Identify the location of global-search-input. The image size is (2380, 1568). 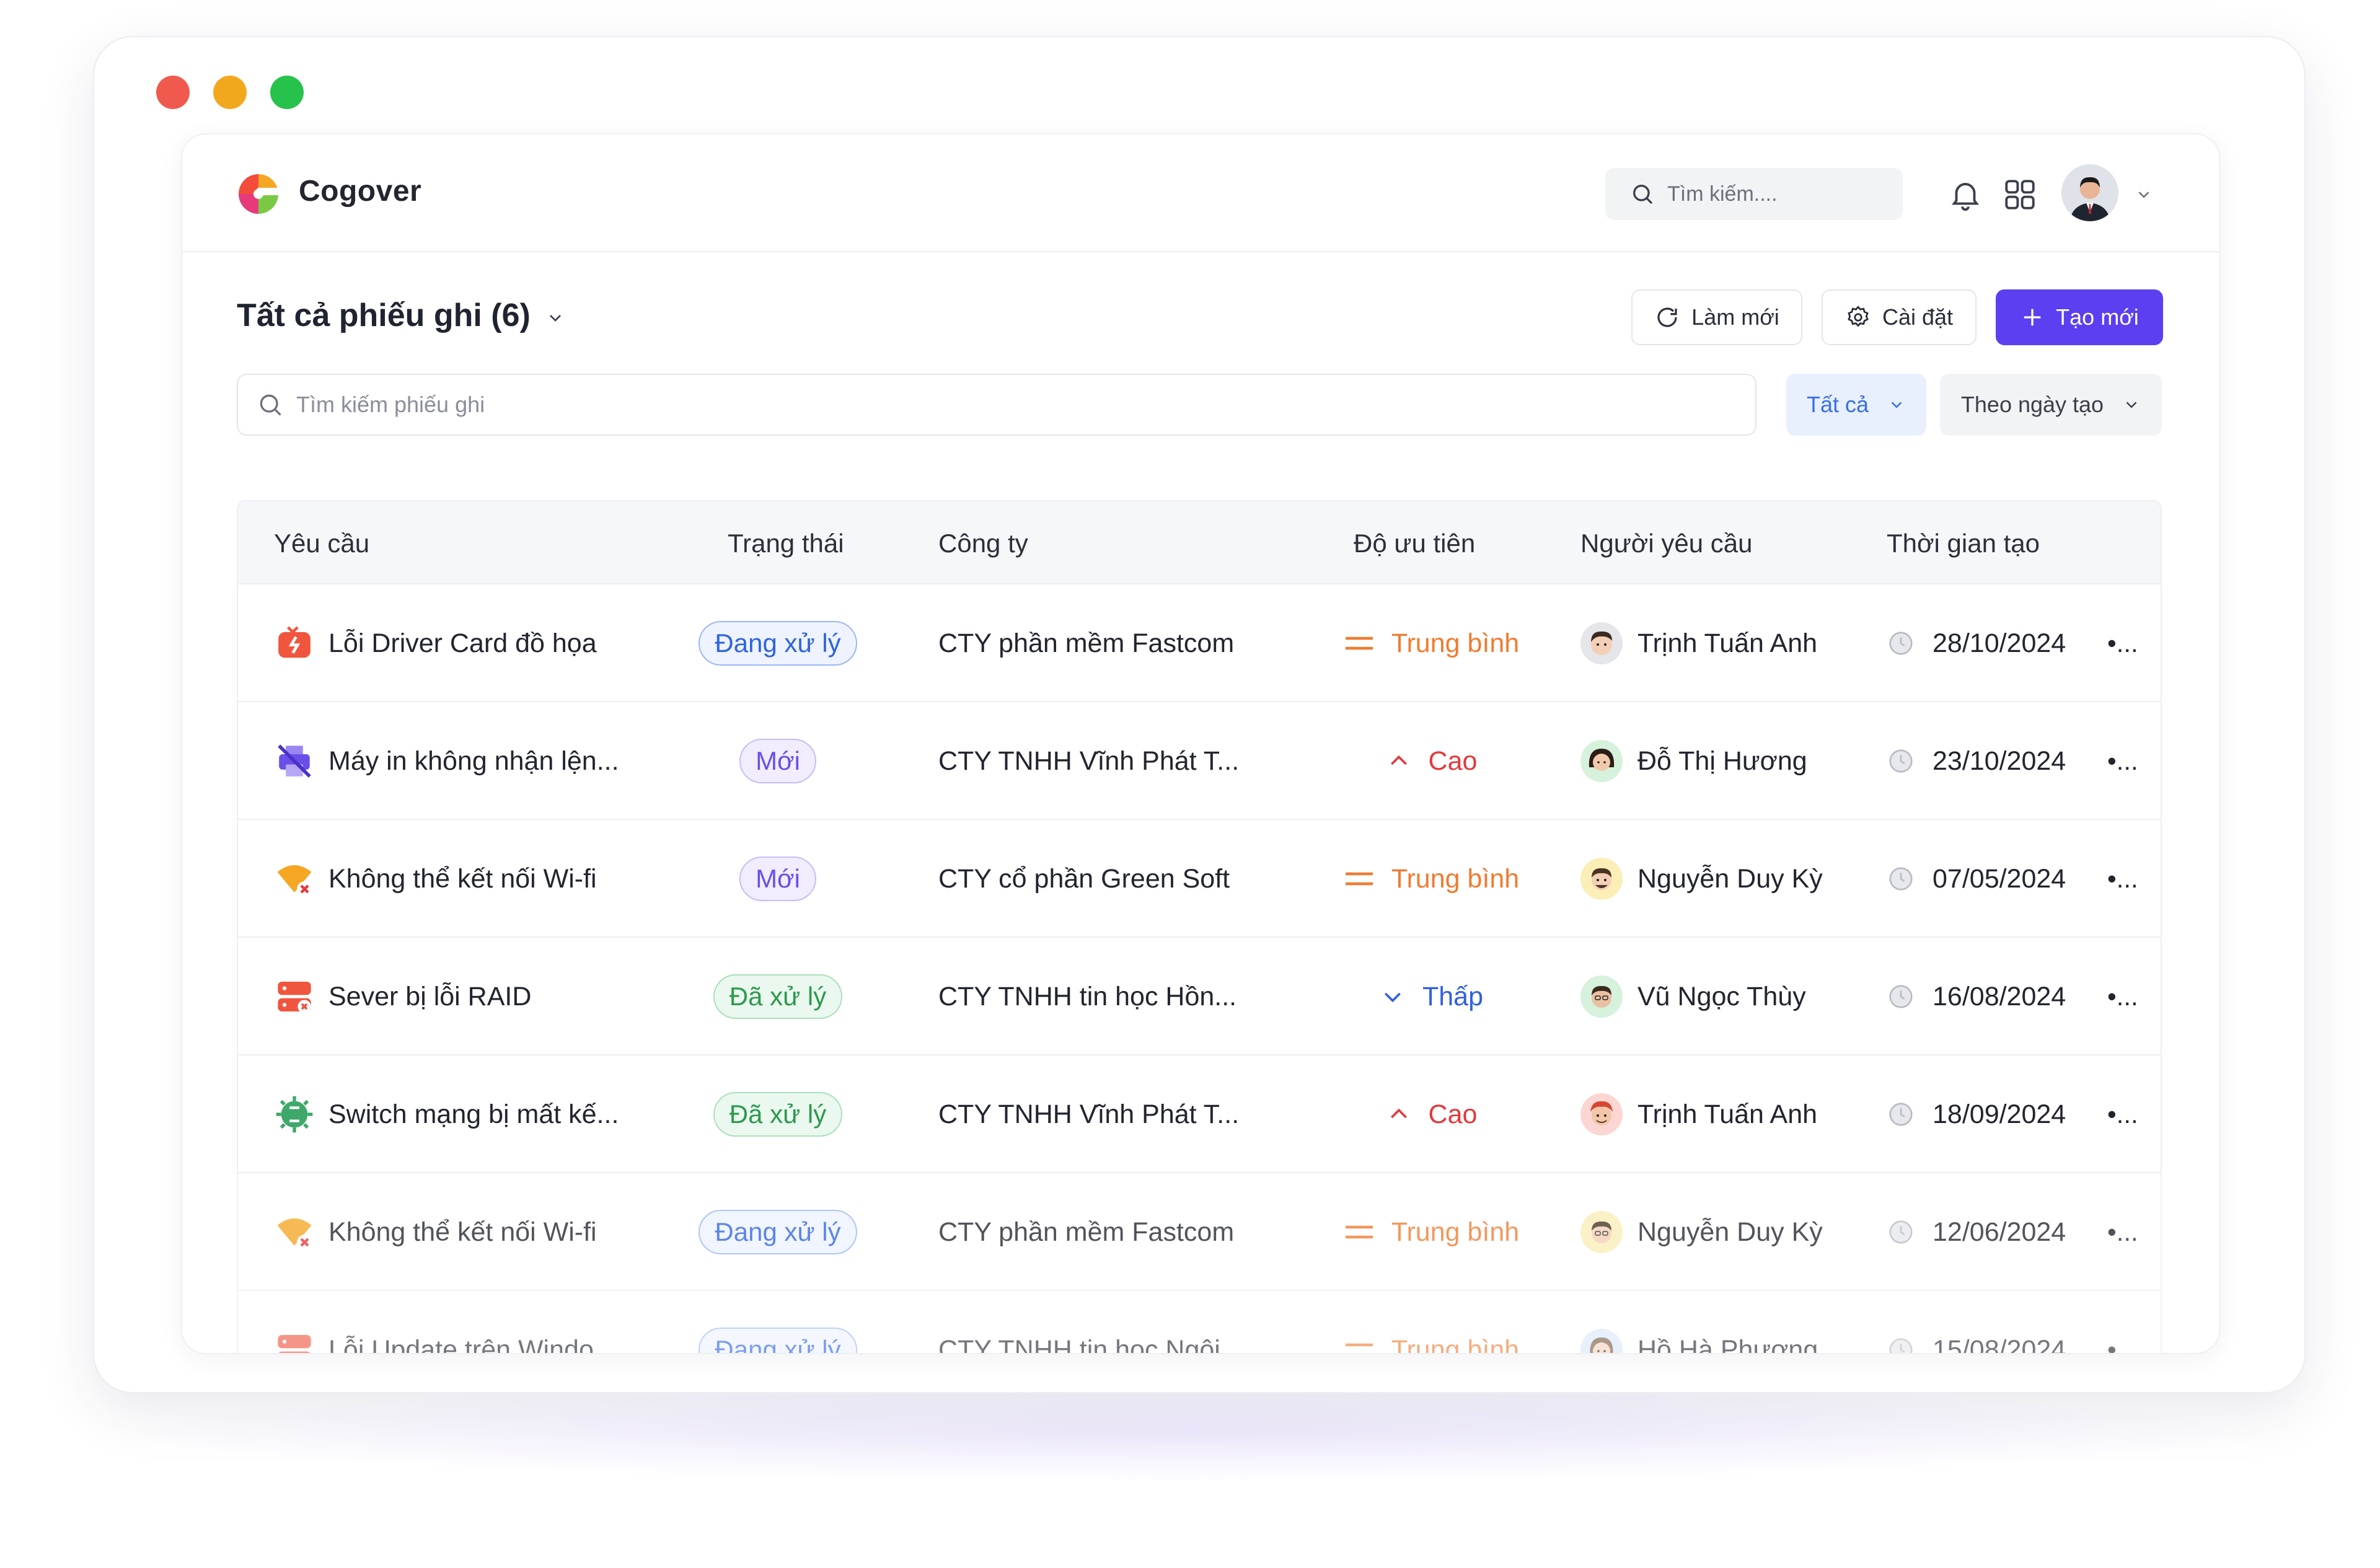
(1778, 194).